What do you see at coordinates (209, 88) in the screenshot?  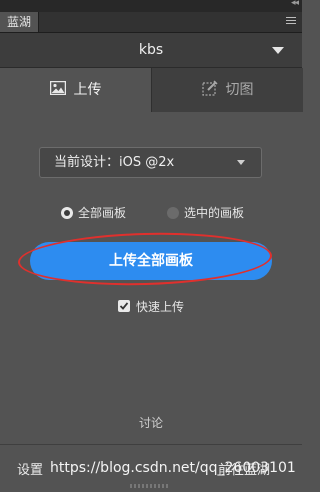 I see `slice-icon` at bounding box center [209, 88].